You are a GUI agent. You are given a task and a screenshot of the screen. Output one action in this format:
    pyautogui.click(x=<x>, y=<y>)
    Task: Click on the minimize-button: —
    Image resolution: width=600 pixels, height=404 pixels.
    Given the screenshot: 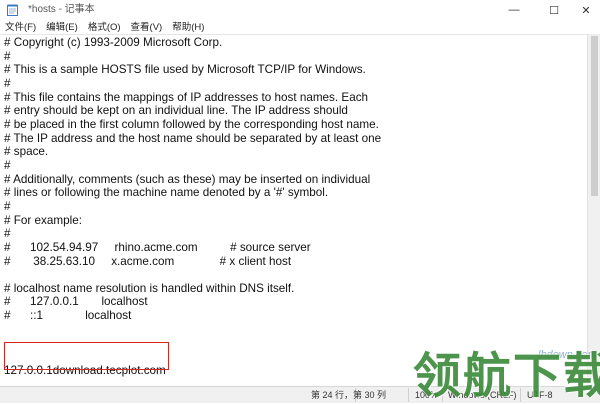 What is the action you would take?
    pyautogui.click(x=514, y=10)
    